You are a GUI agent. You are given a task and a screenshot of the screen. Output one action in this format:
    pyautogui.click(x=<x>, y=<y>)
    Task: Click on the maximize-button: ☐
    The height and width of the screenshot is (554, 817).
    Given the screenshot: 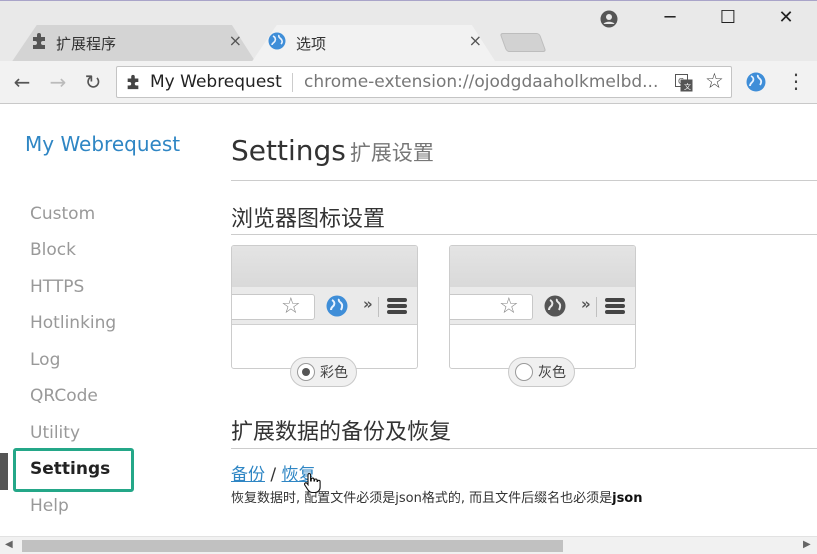 What is the action you would take?
    pyautogui.click(x=728, y=17)
    